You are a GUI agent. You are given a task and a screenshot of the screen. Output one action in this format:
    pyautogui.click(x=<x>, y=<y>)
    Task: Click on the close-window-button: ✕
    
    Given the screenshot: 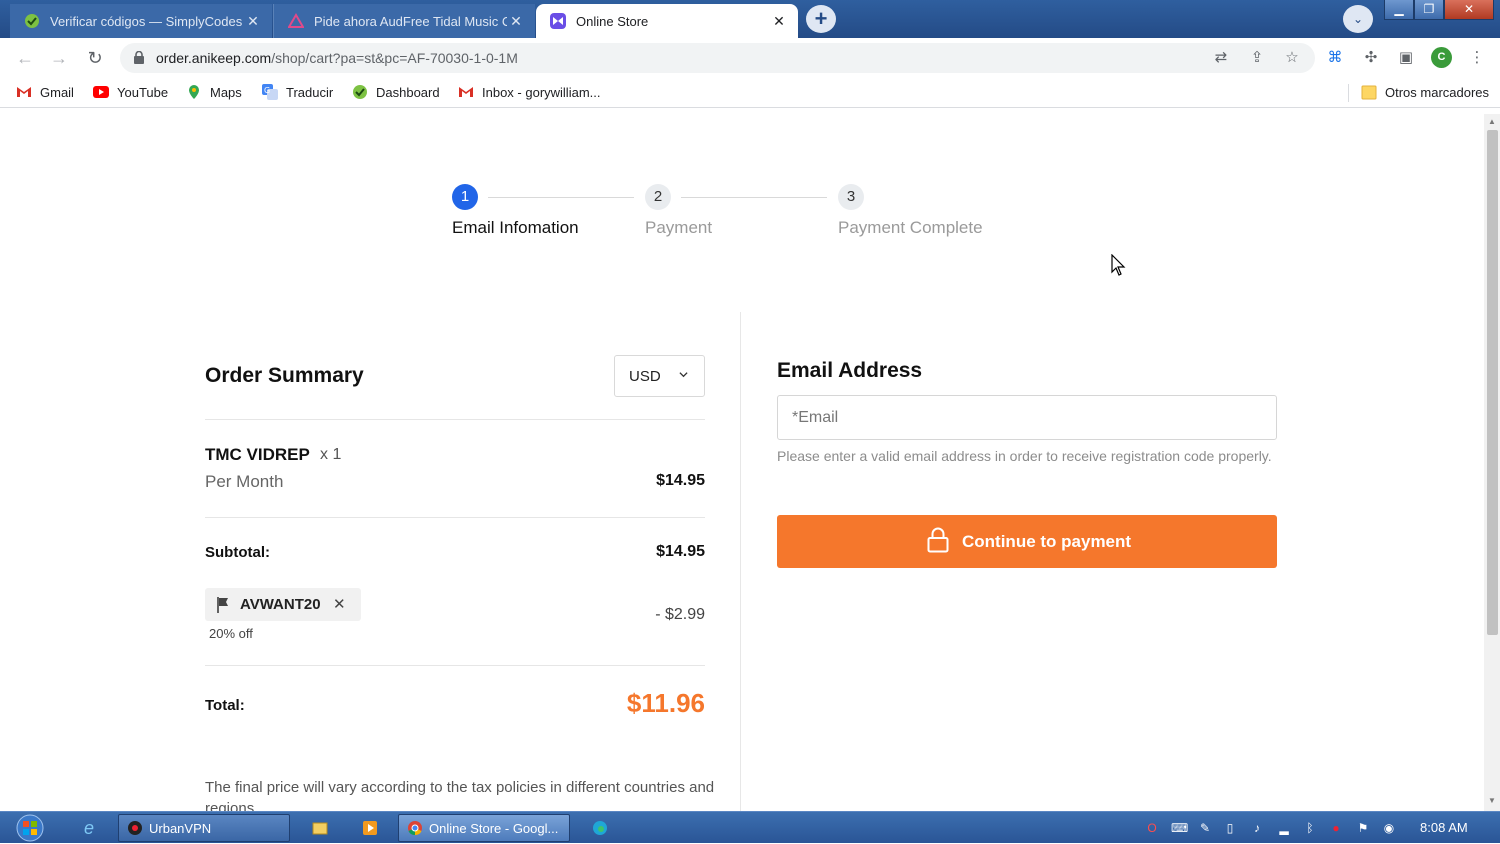 What is the action you would take?
    pyautogui.click(x=1469, y=10)
    